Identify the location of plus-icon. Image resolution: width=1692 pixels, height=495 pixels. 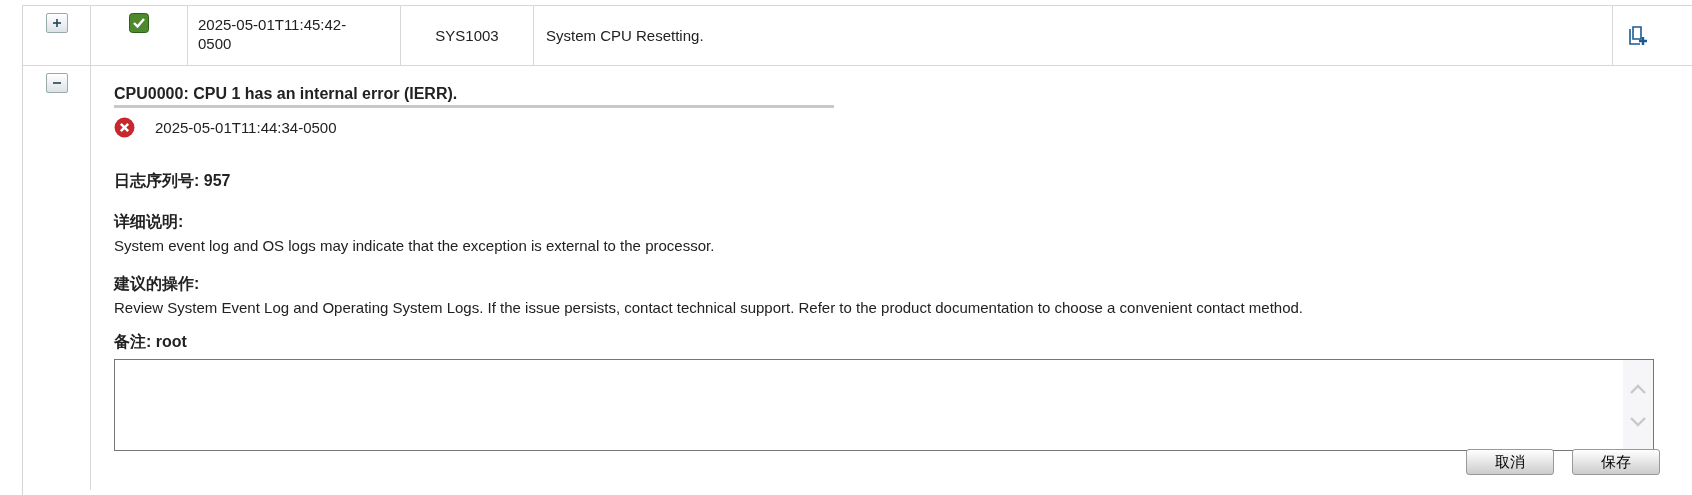
(56, 23).